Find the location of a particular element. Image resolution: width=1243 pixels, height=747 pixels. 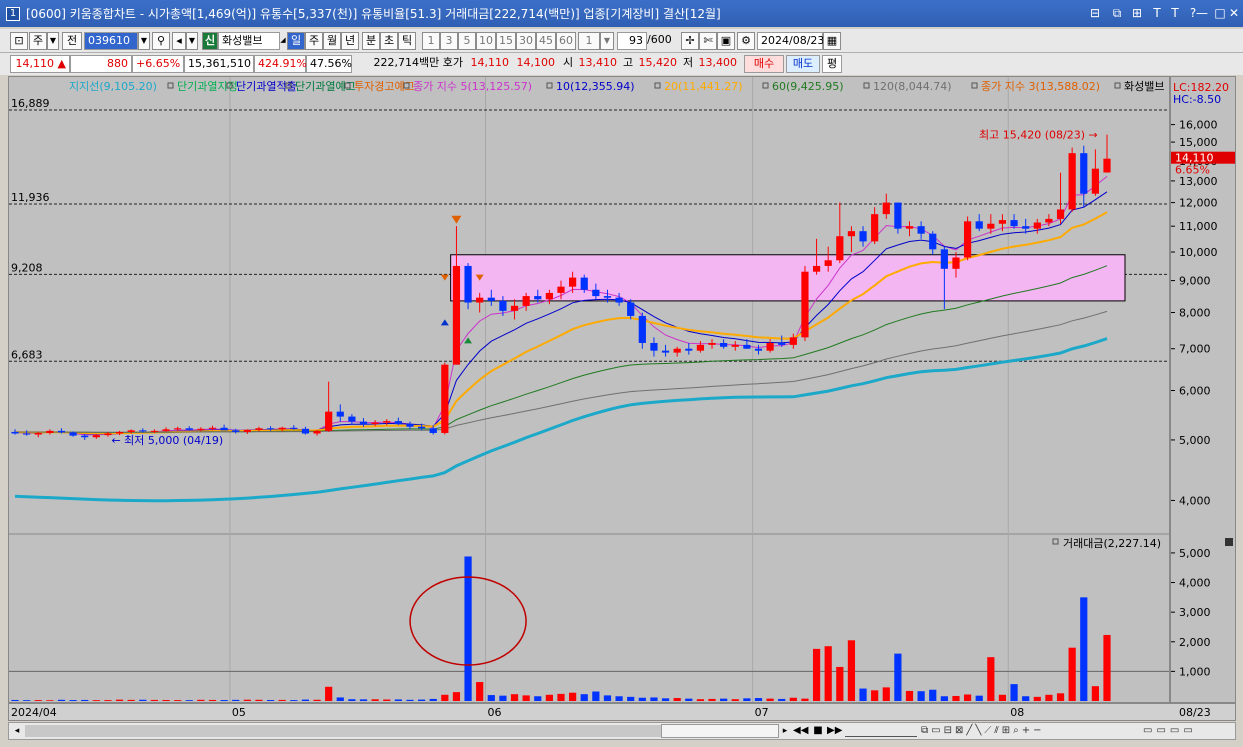

minute-option-15: 15 is located at coordinates (506, 41).